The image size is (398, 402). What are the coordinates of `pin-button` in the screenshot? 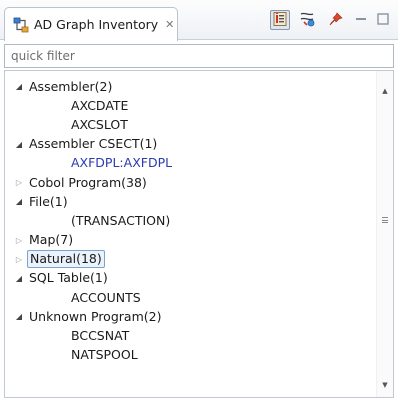 It's located at (336, 20).